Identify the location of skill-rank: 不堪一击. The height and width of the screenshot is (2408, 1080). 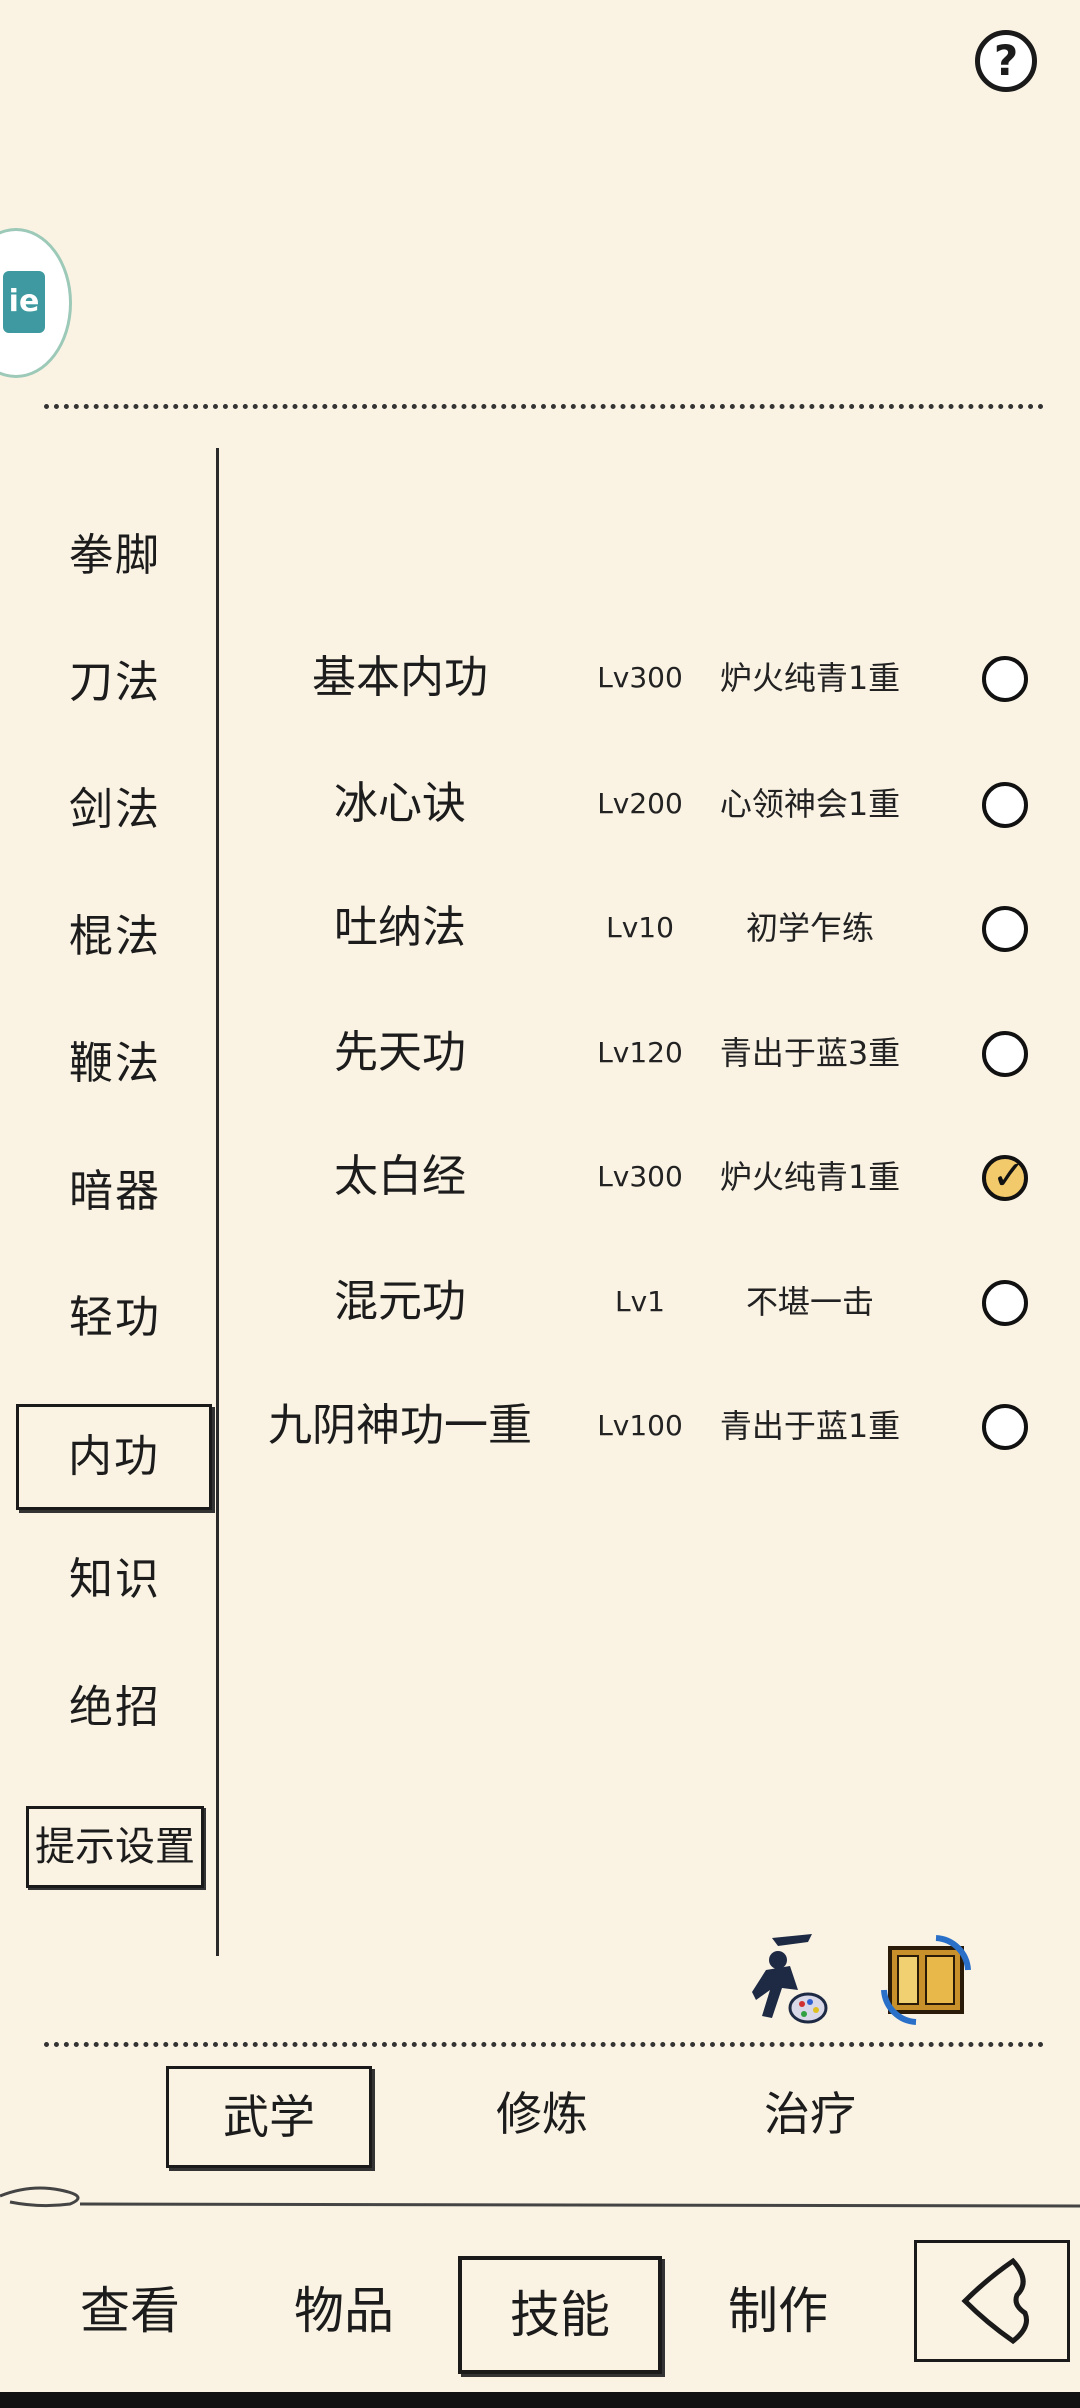
(809, 1302).